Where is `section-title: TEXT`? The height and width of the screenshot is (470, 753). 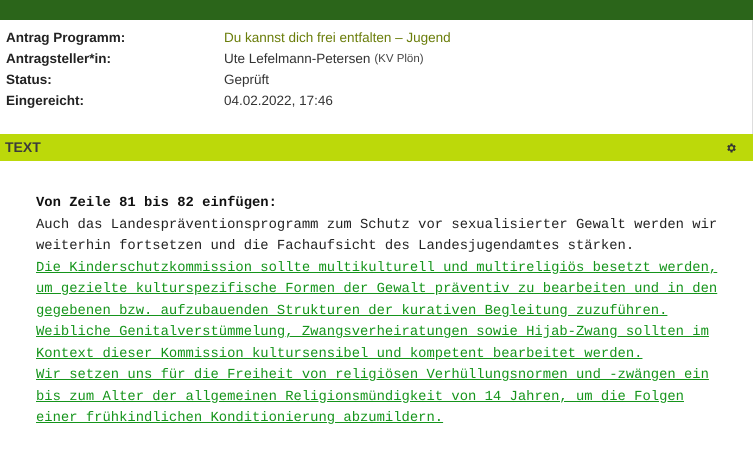
section-title: TEXT is located at coordinates (23, 147).